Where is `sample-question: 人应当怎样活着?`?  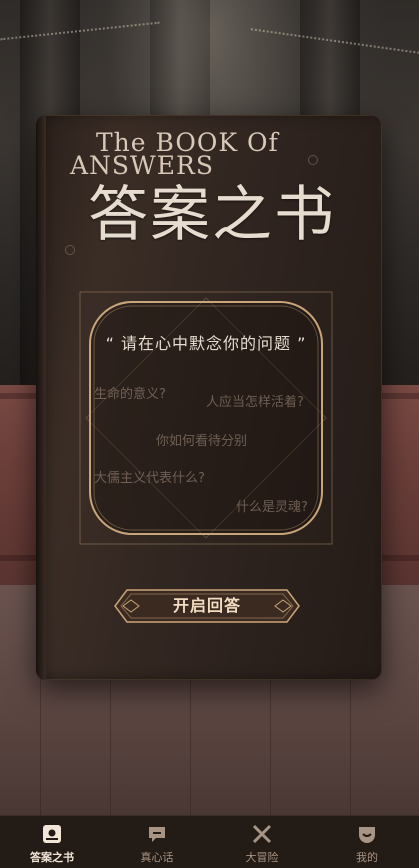
sample-question: 人应当怎样活着? is located at coordinates (255, 402).